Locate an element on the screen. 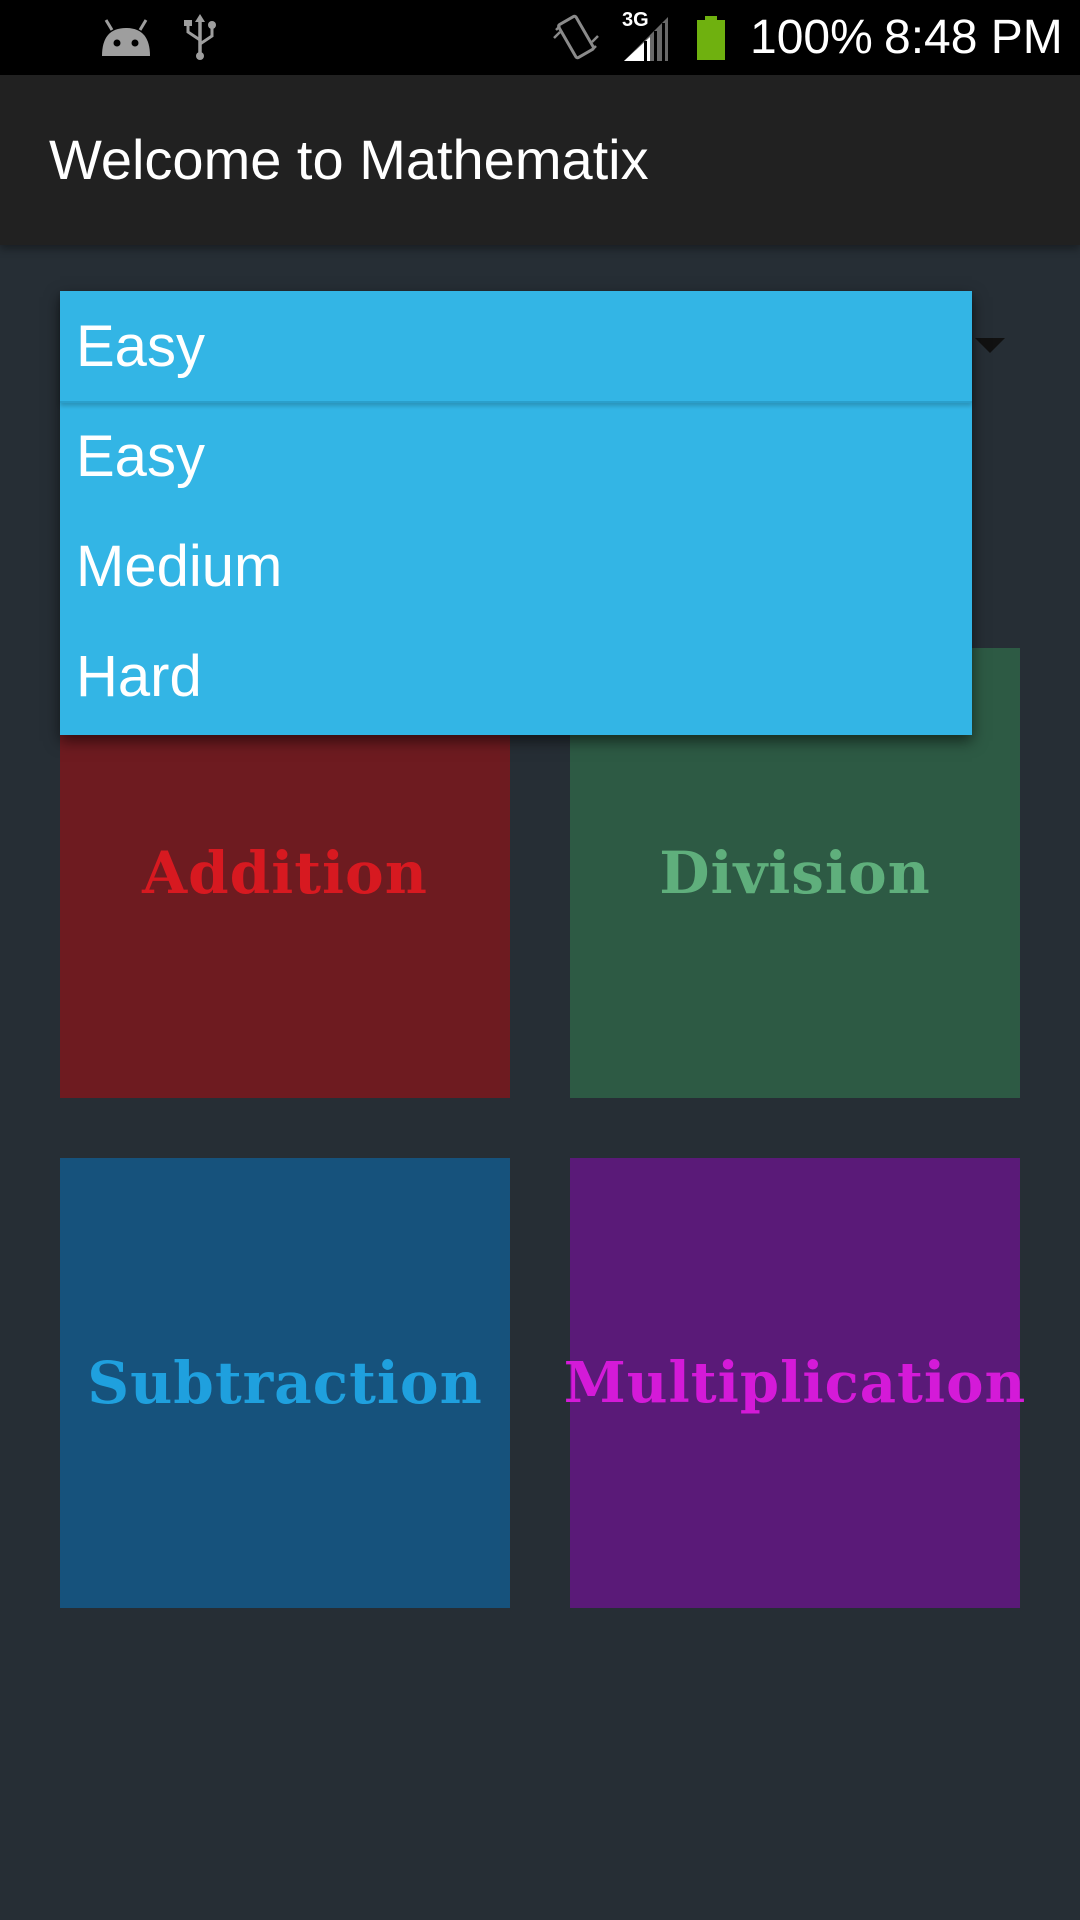 This screenshot has width=1080, height=1920. dropdown-option-hard: Hard is located at coordinates (516, 678).